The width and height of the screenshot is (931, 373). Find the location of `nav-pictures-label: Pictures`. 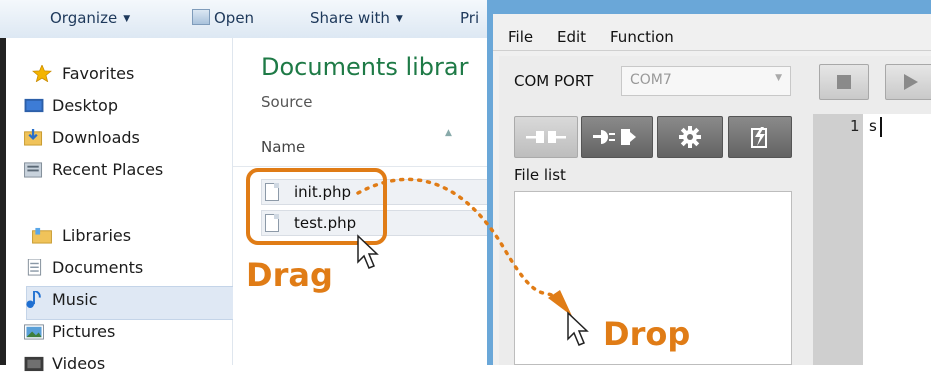

nav-pictures-label: Pictures is located at coordinates (84, 331).